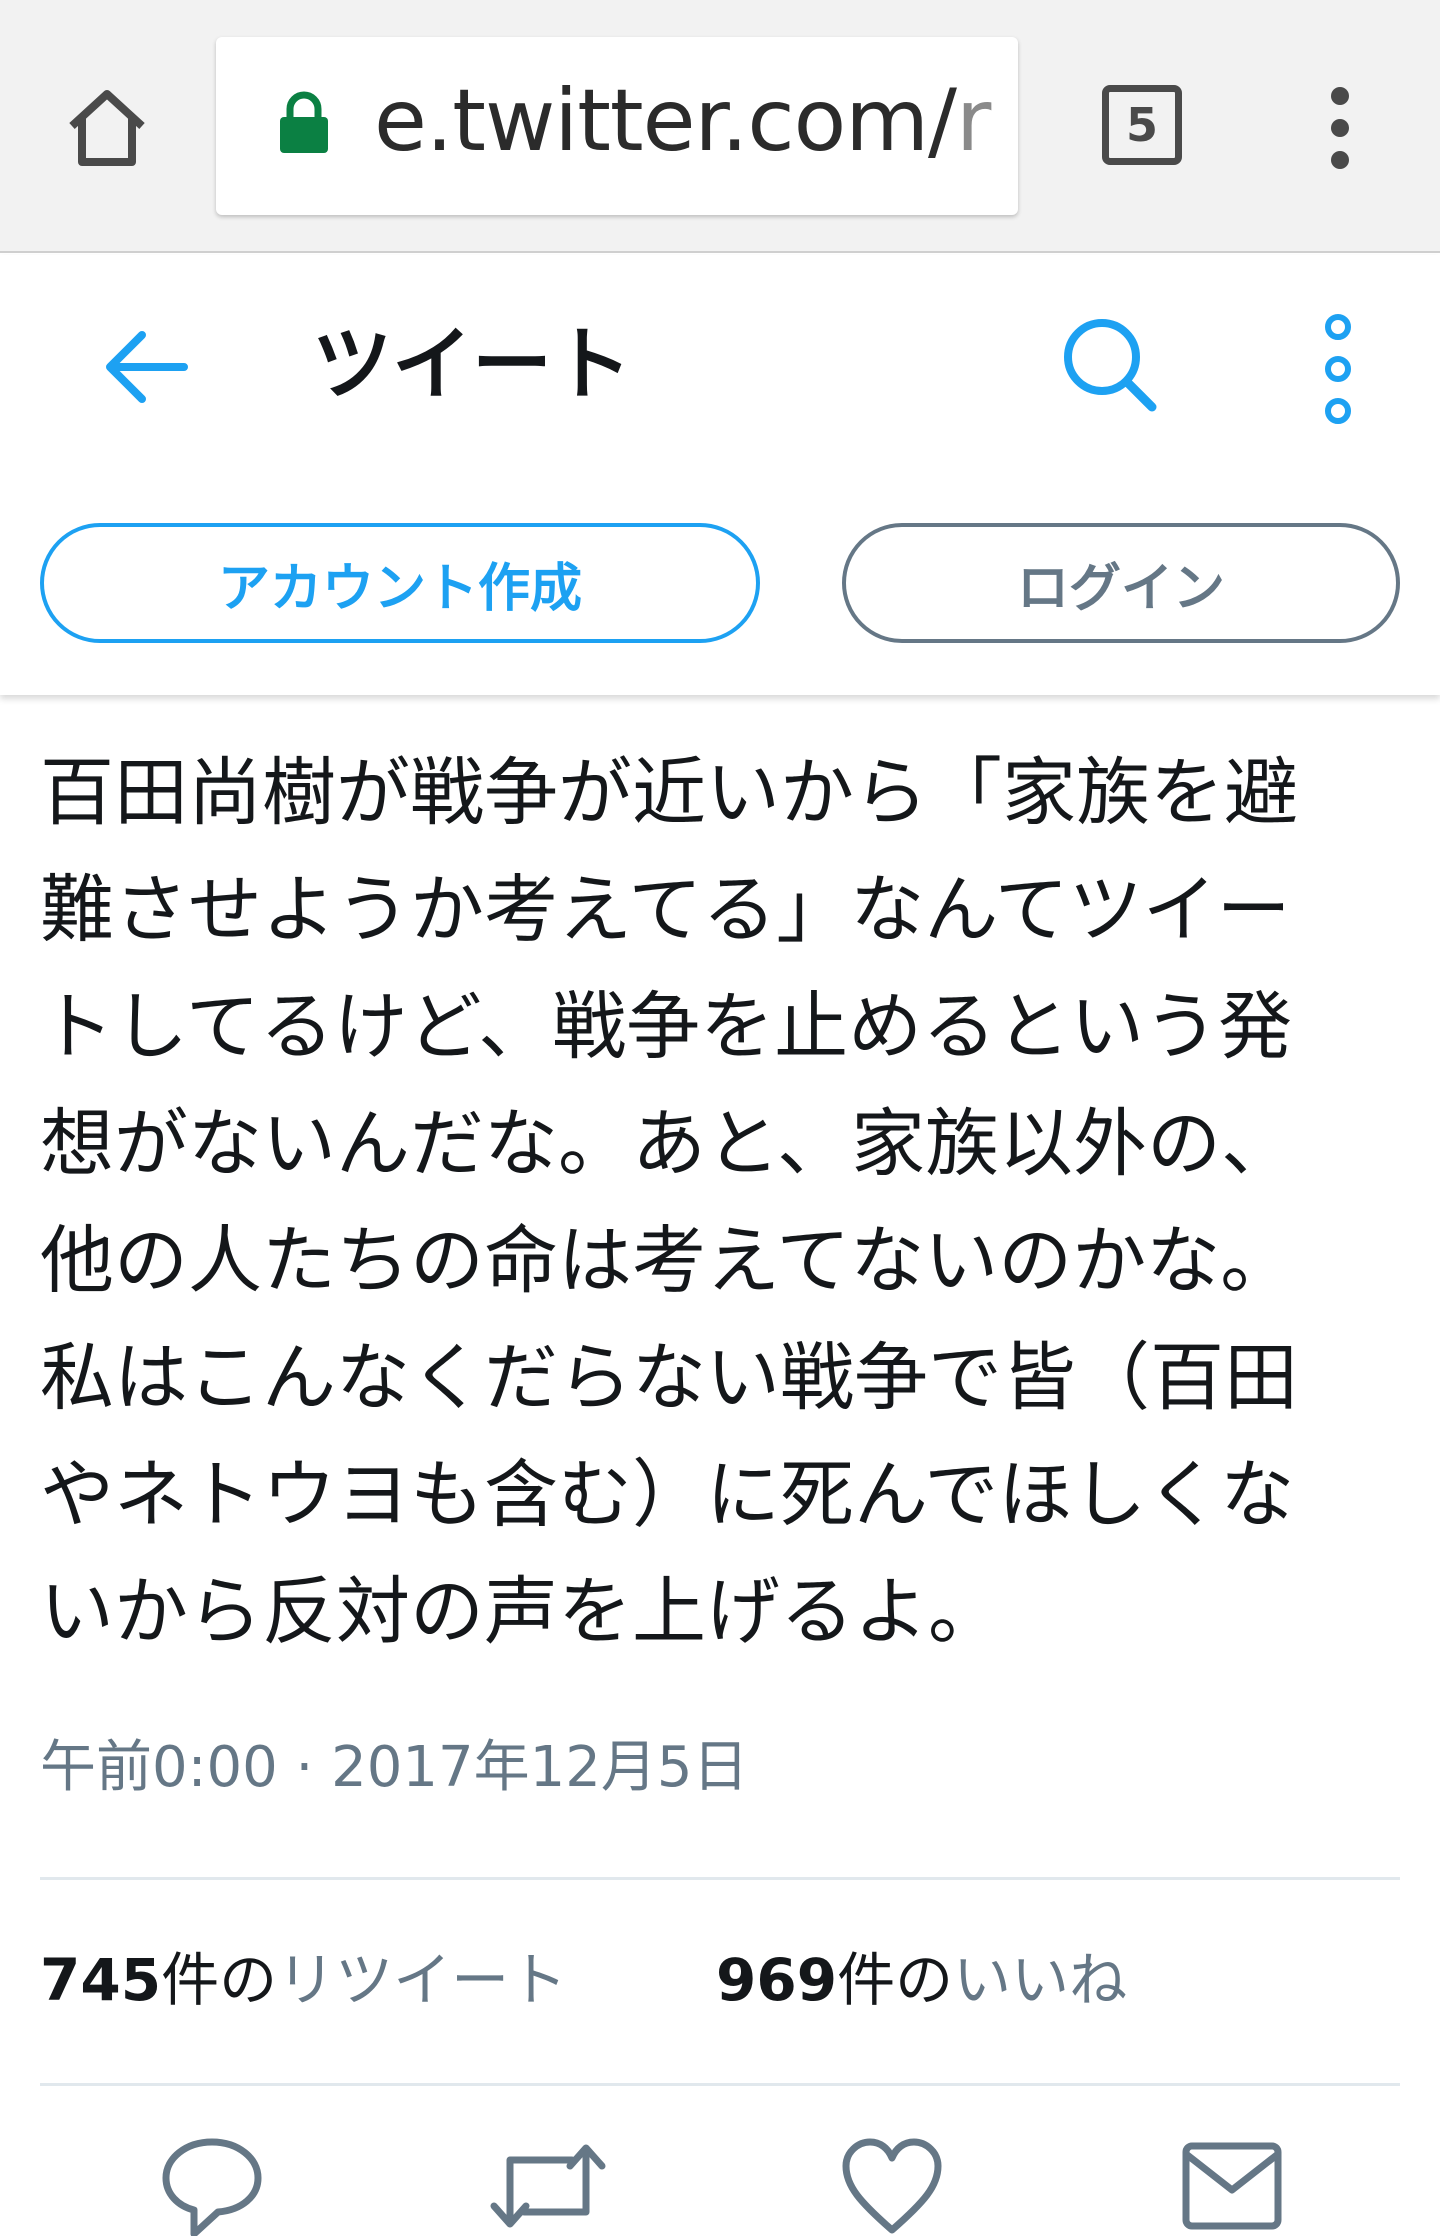 This screenshot has height=2236, width=1440. I want to click on retweet-count: 745件のリツイート, so click(303, 1980).